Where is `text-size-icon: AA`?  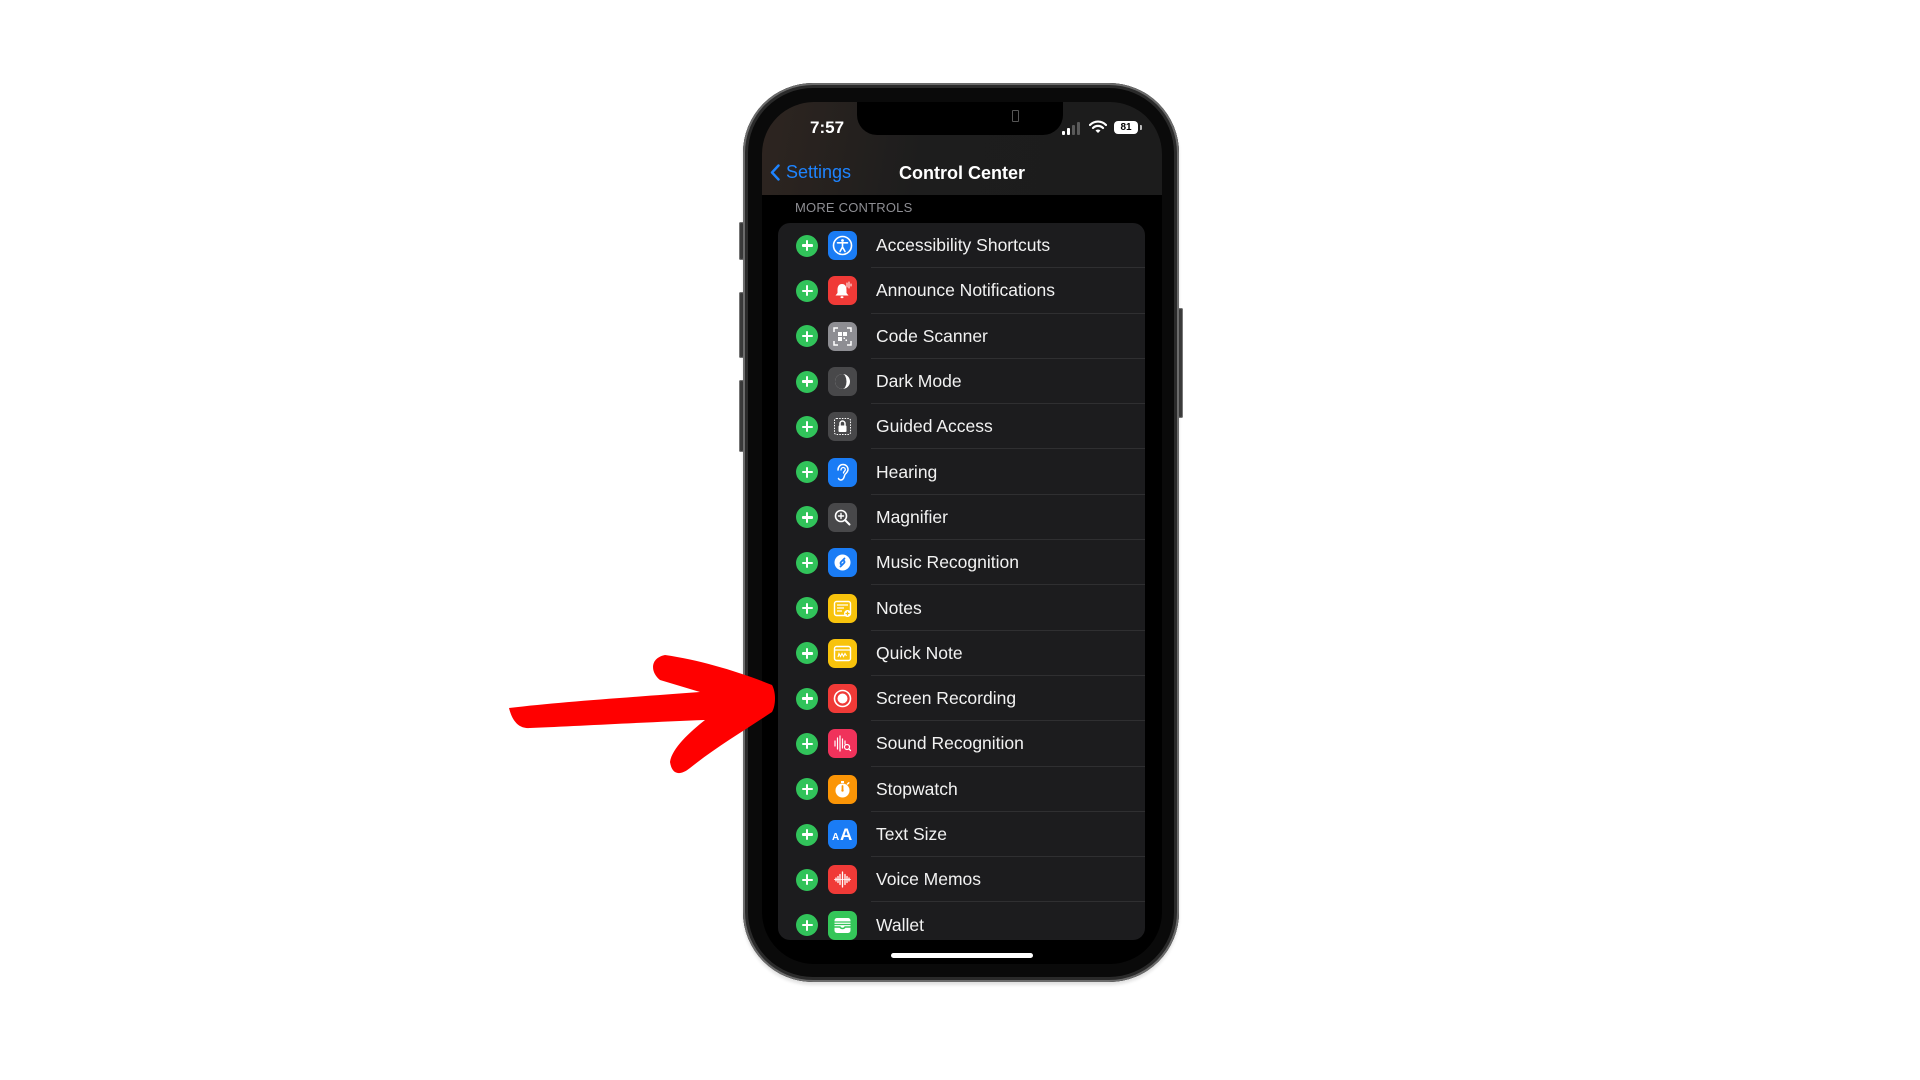 text-size-icon: AA is located at coordinates (842, 835).